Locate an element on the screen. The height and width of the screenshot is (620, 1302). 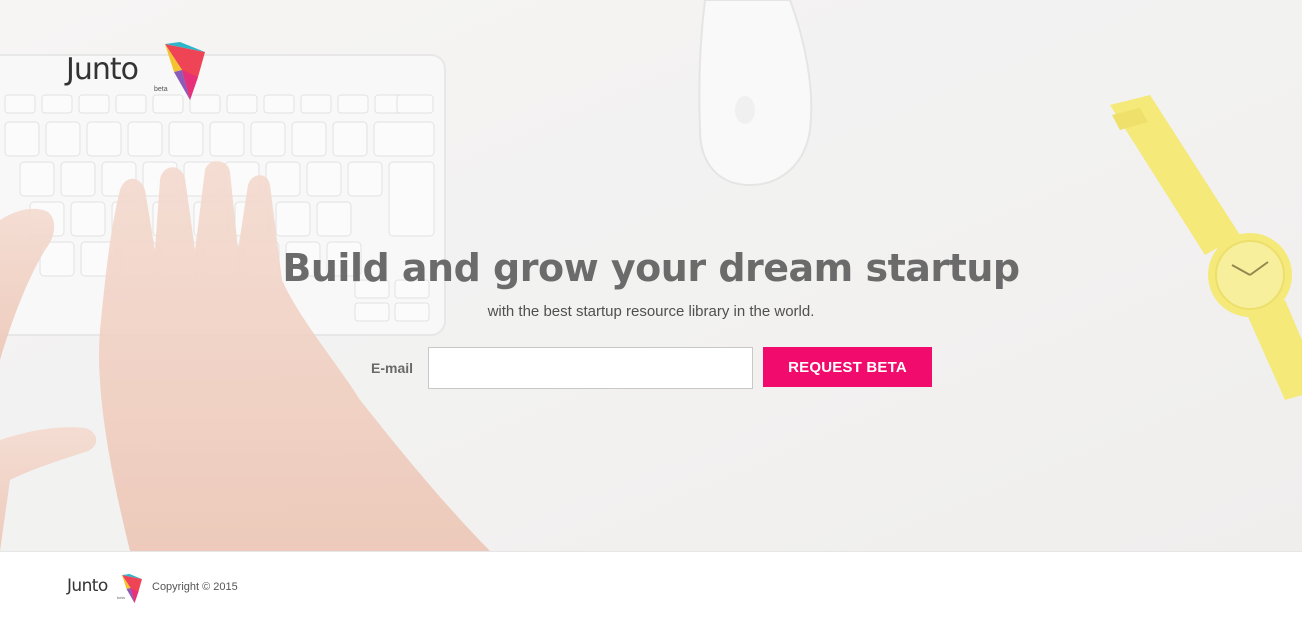
logo-flag-icon is located at coordinates (185, 71).